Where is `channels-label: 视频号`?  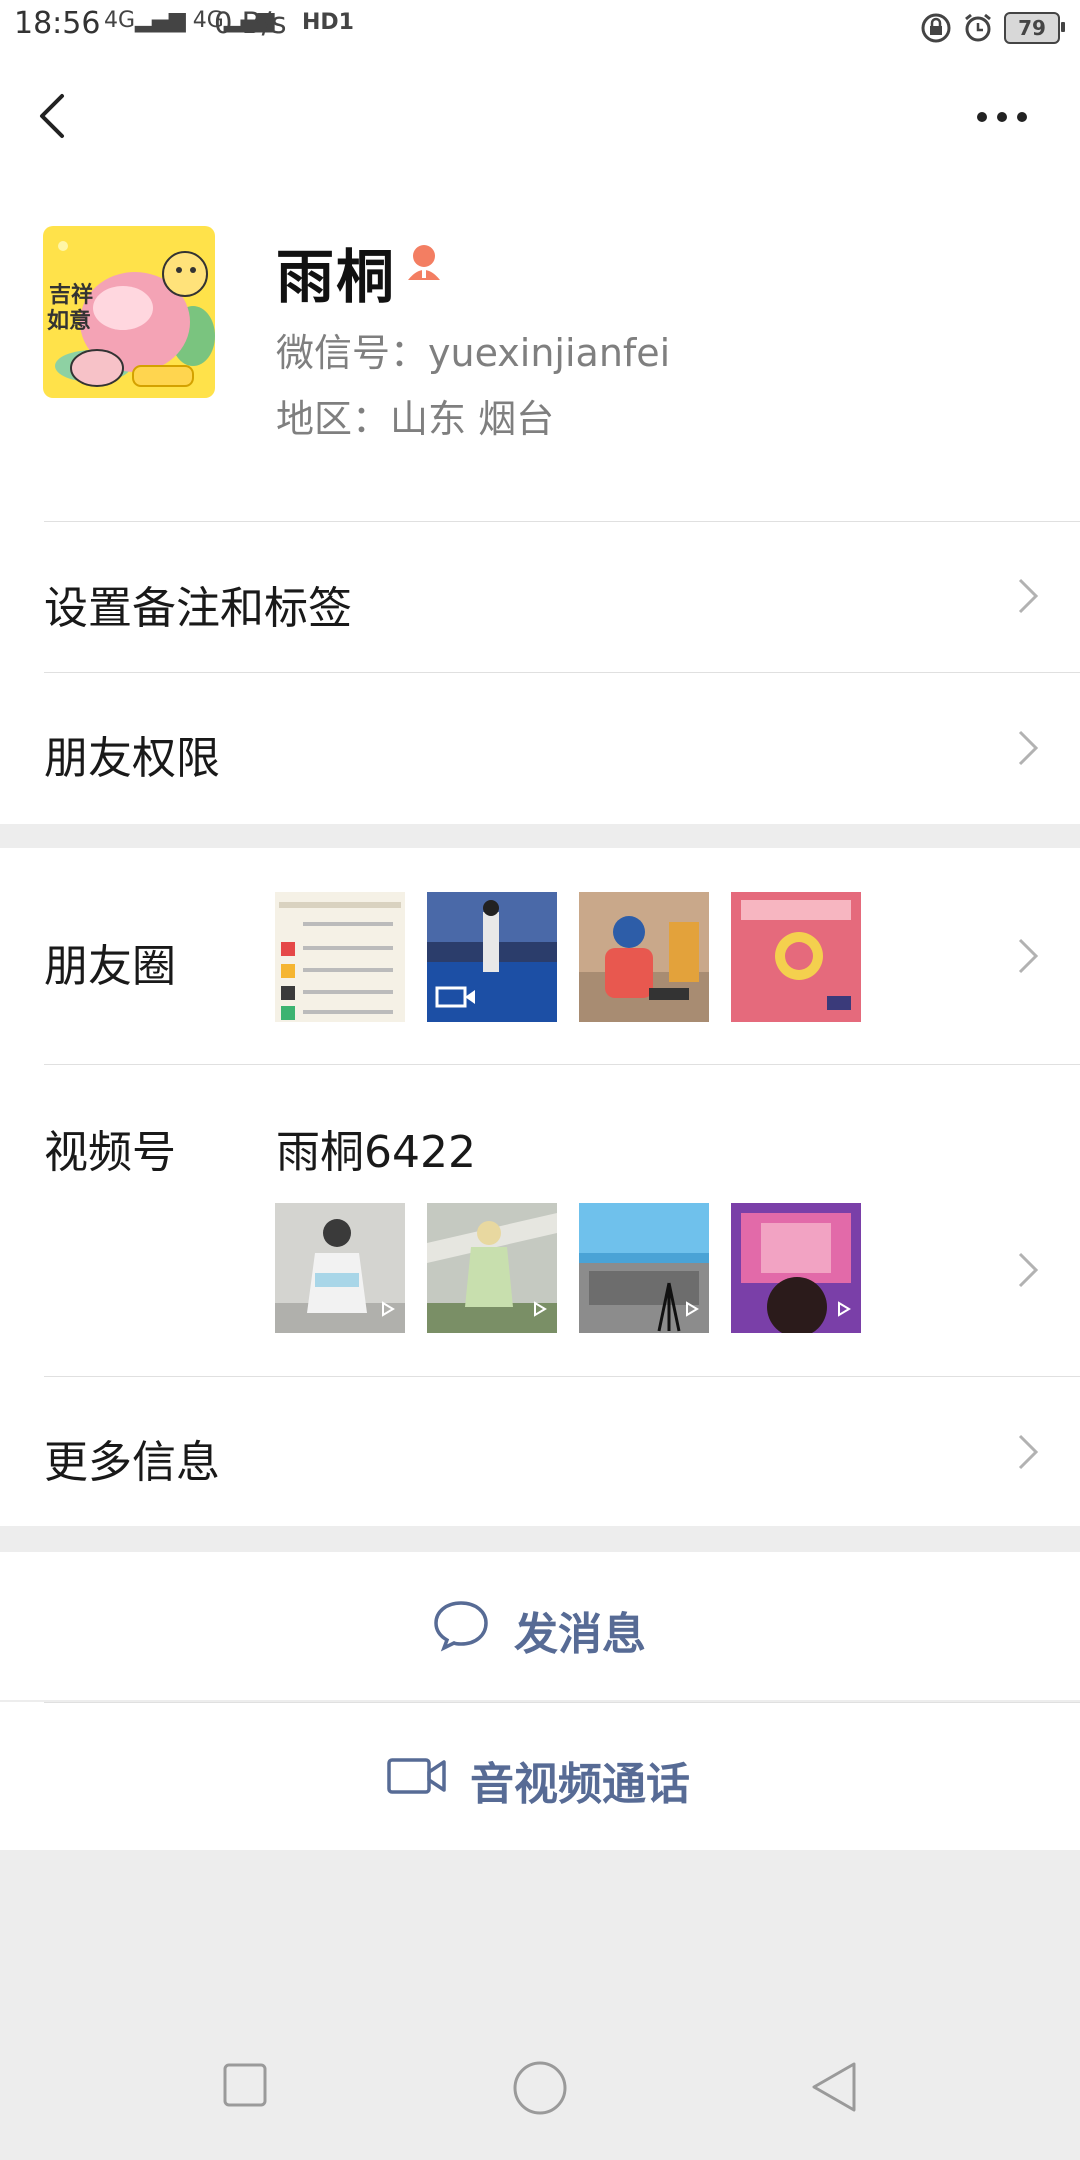
channels-label: 视频号 is located at coordinates (110, 1152).